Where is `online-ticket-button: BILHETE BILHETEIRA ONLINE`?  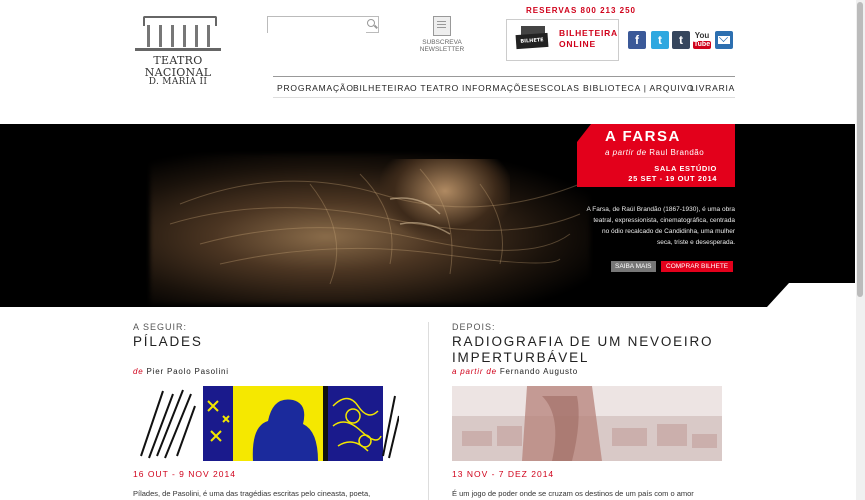 online-ticket-button: BILHETE BILHETEIRA ONLINE is located at coordinates (562, 40).